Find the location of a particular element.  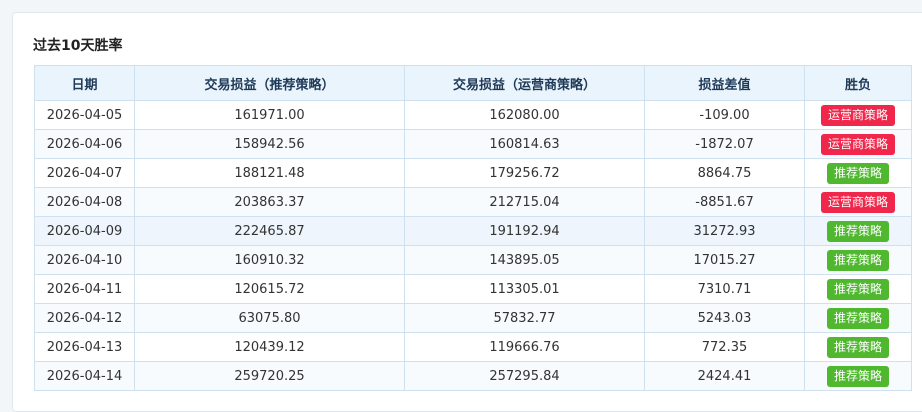

rec-pnl-cell: 63075.80 is located at coordinates (269, 318).